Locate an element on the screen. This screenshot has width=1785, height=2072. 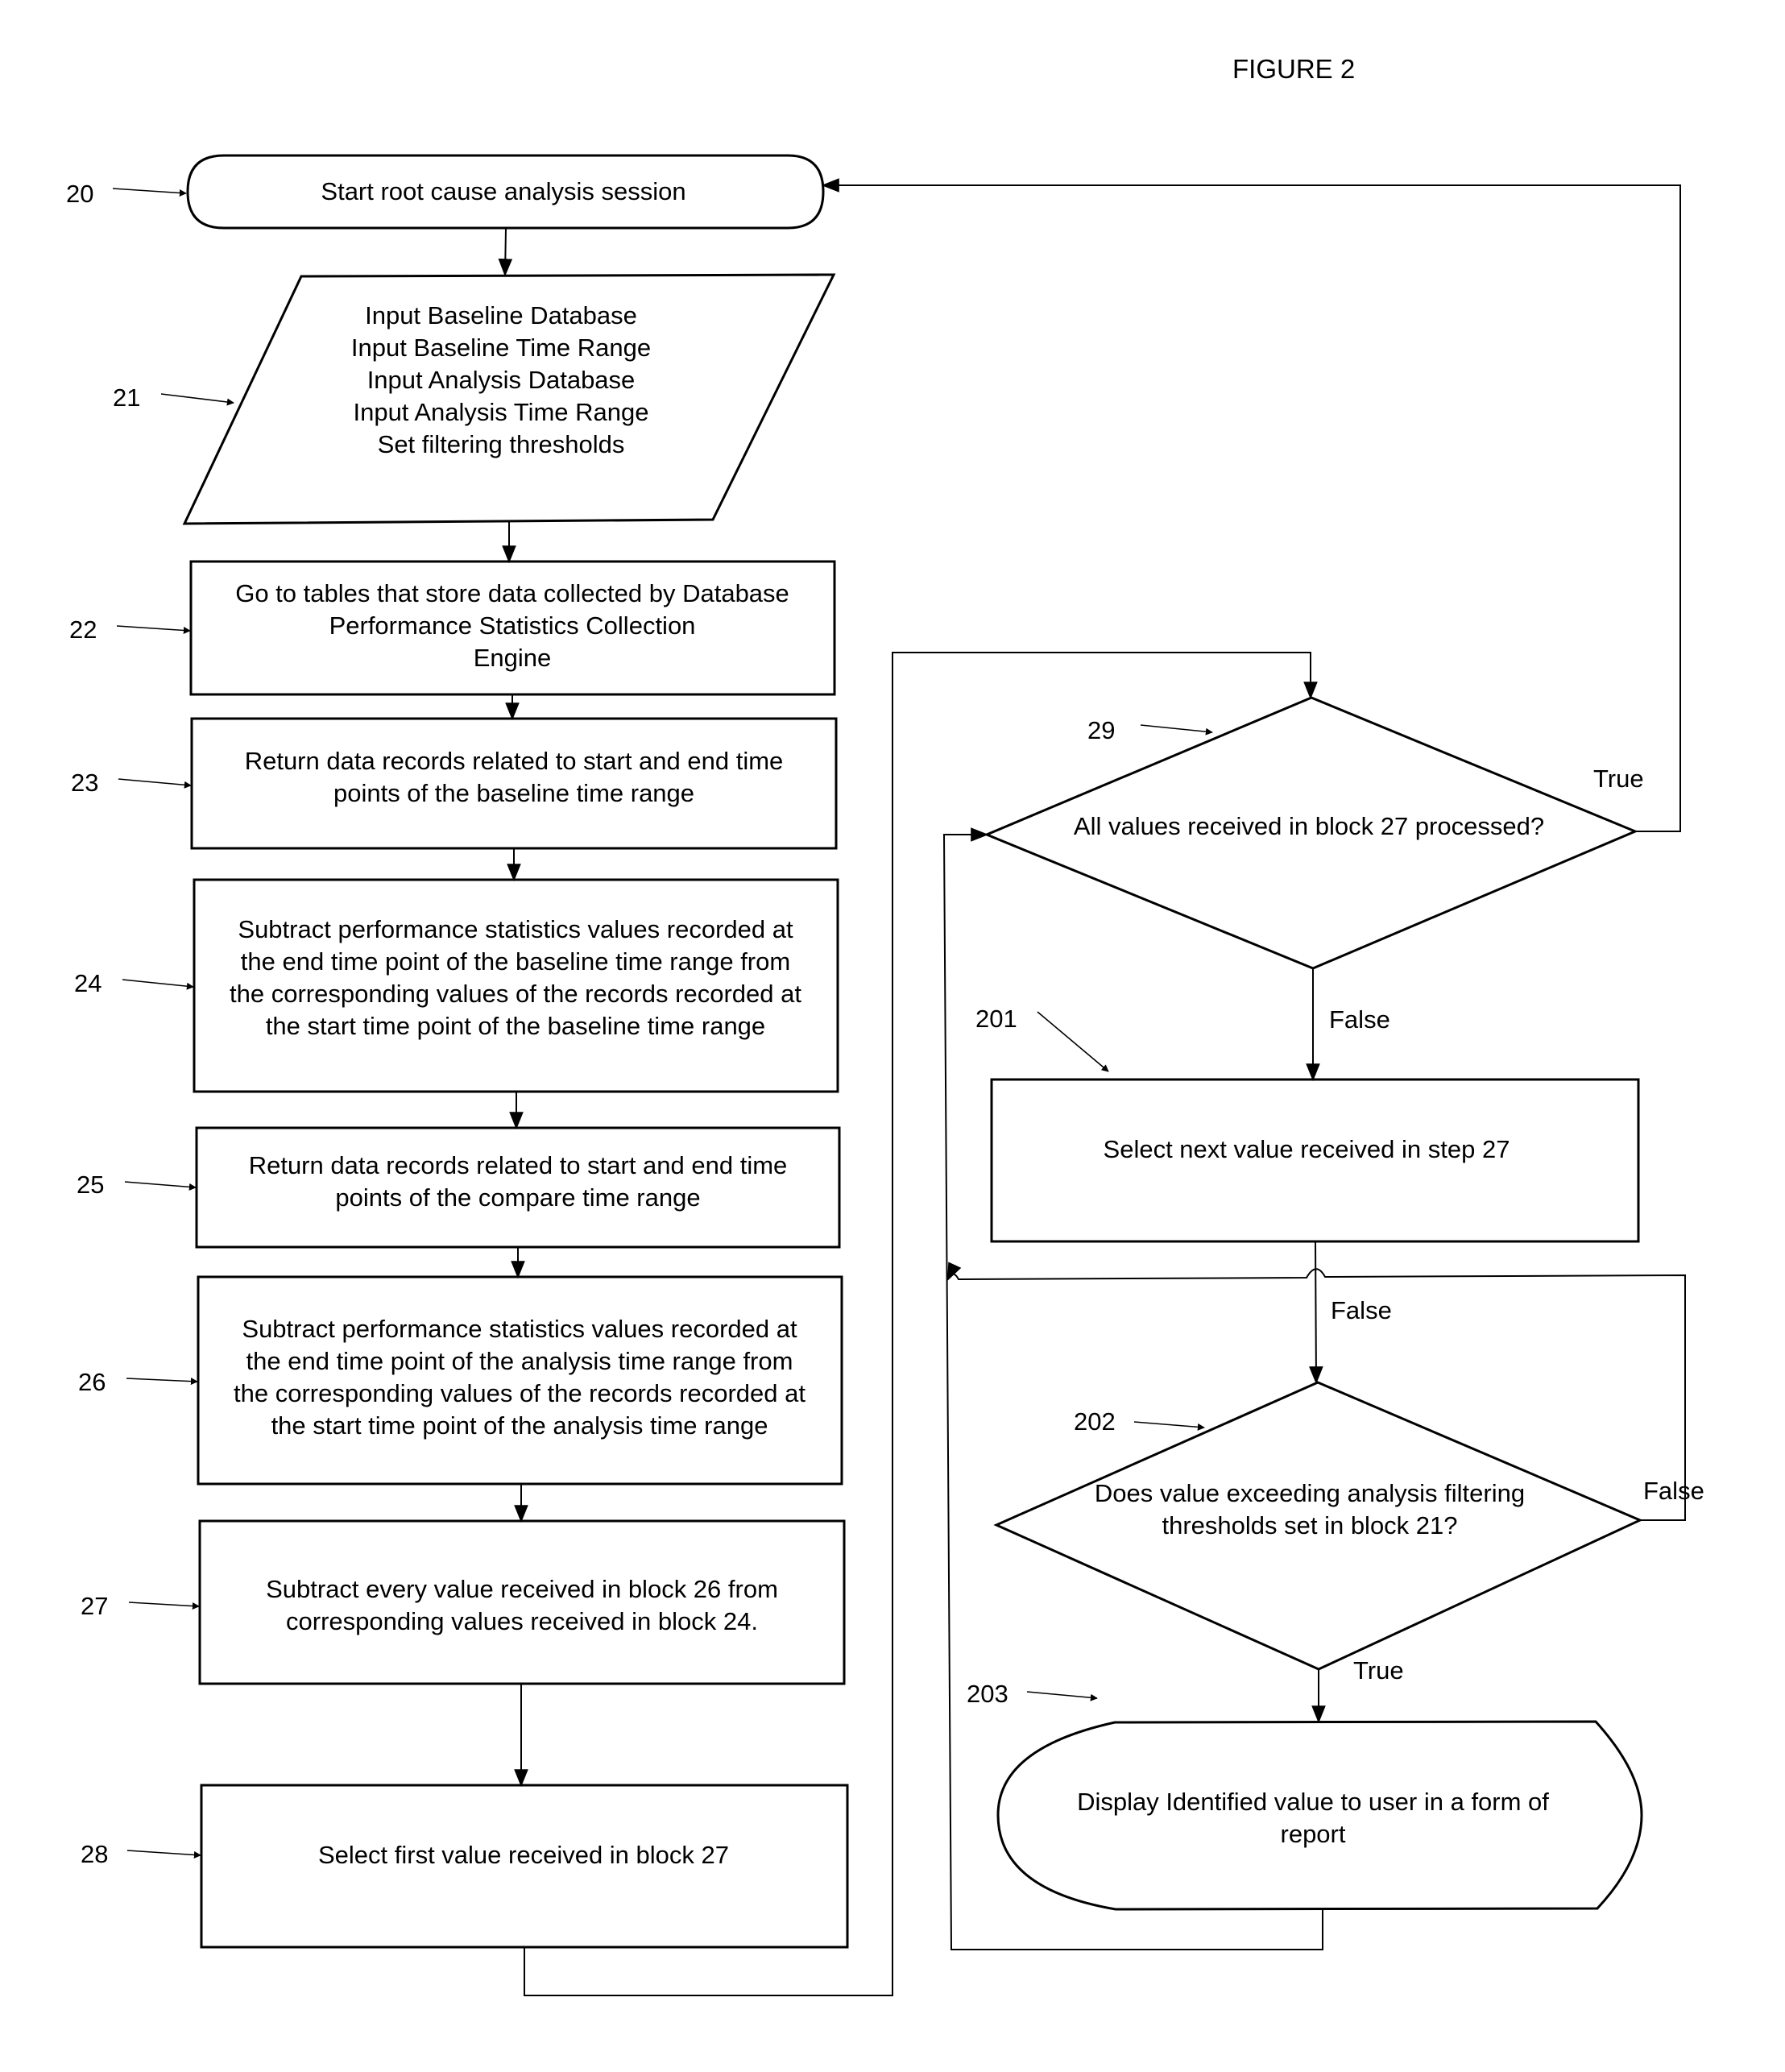
ref-label-22: 22 is located at coordinates (83, 629).